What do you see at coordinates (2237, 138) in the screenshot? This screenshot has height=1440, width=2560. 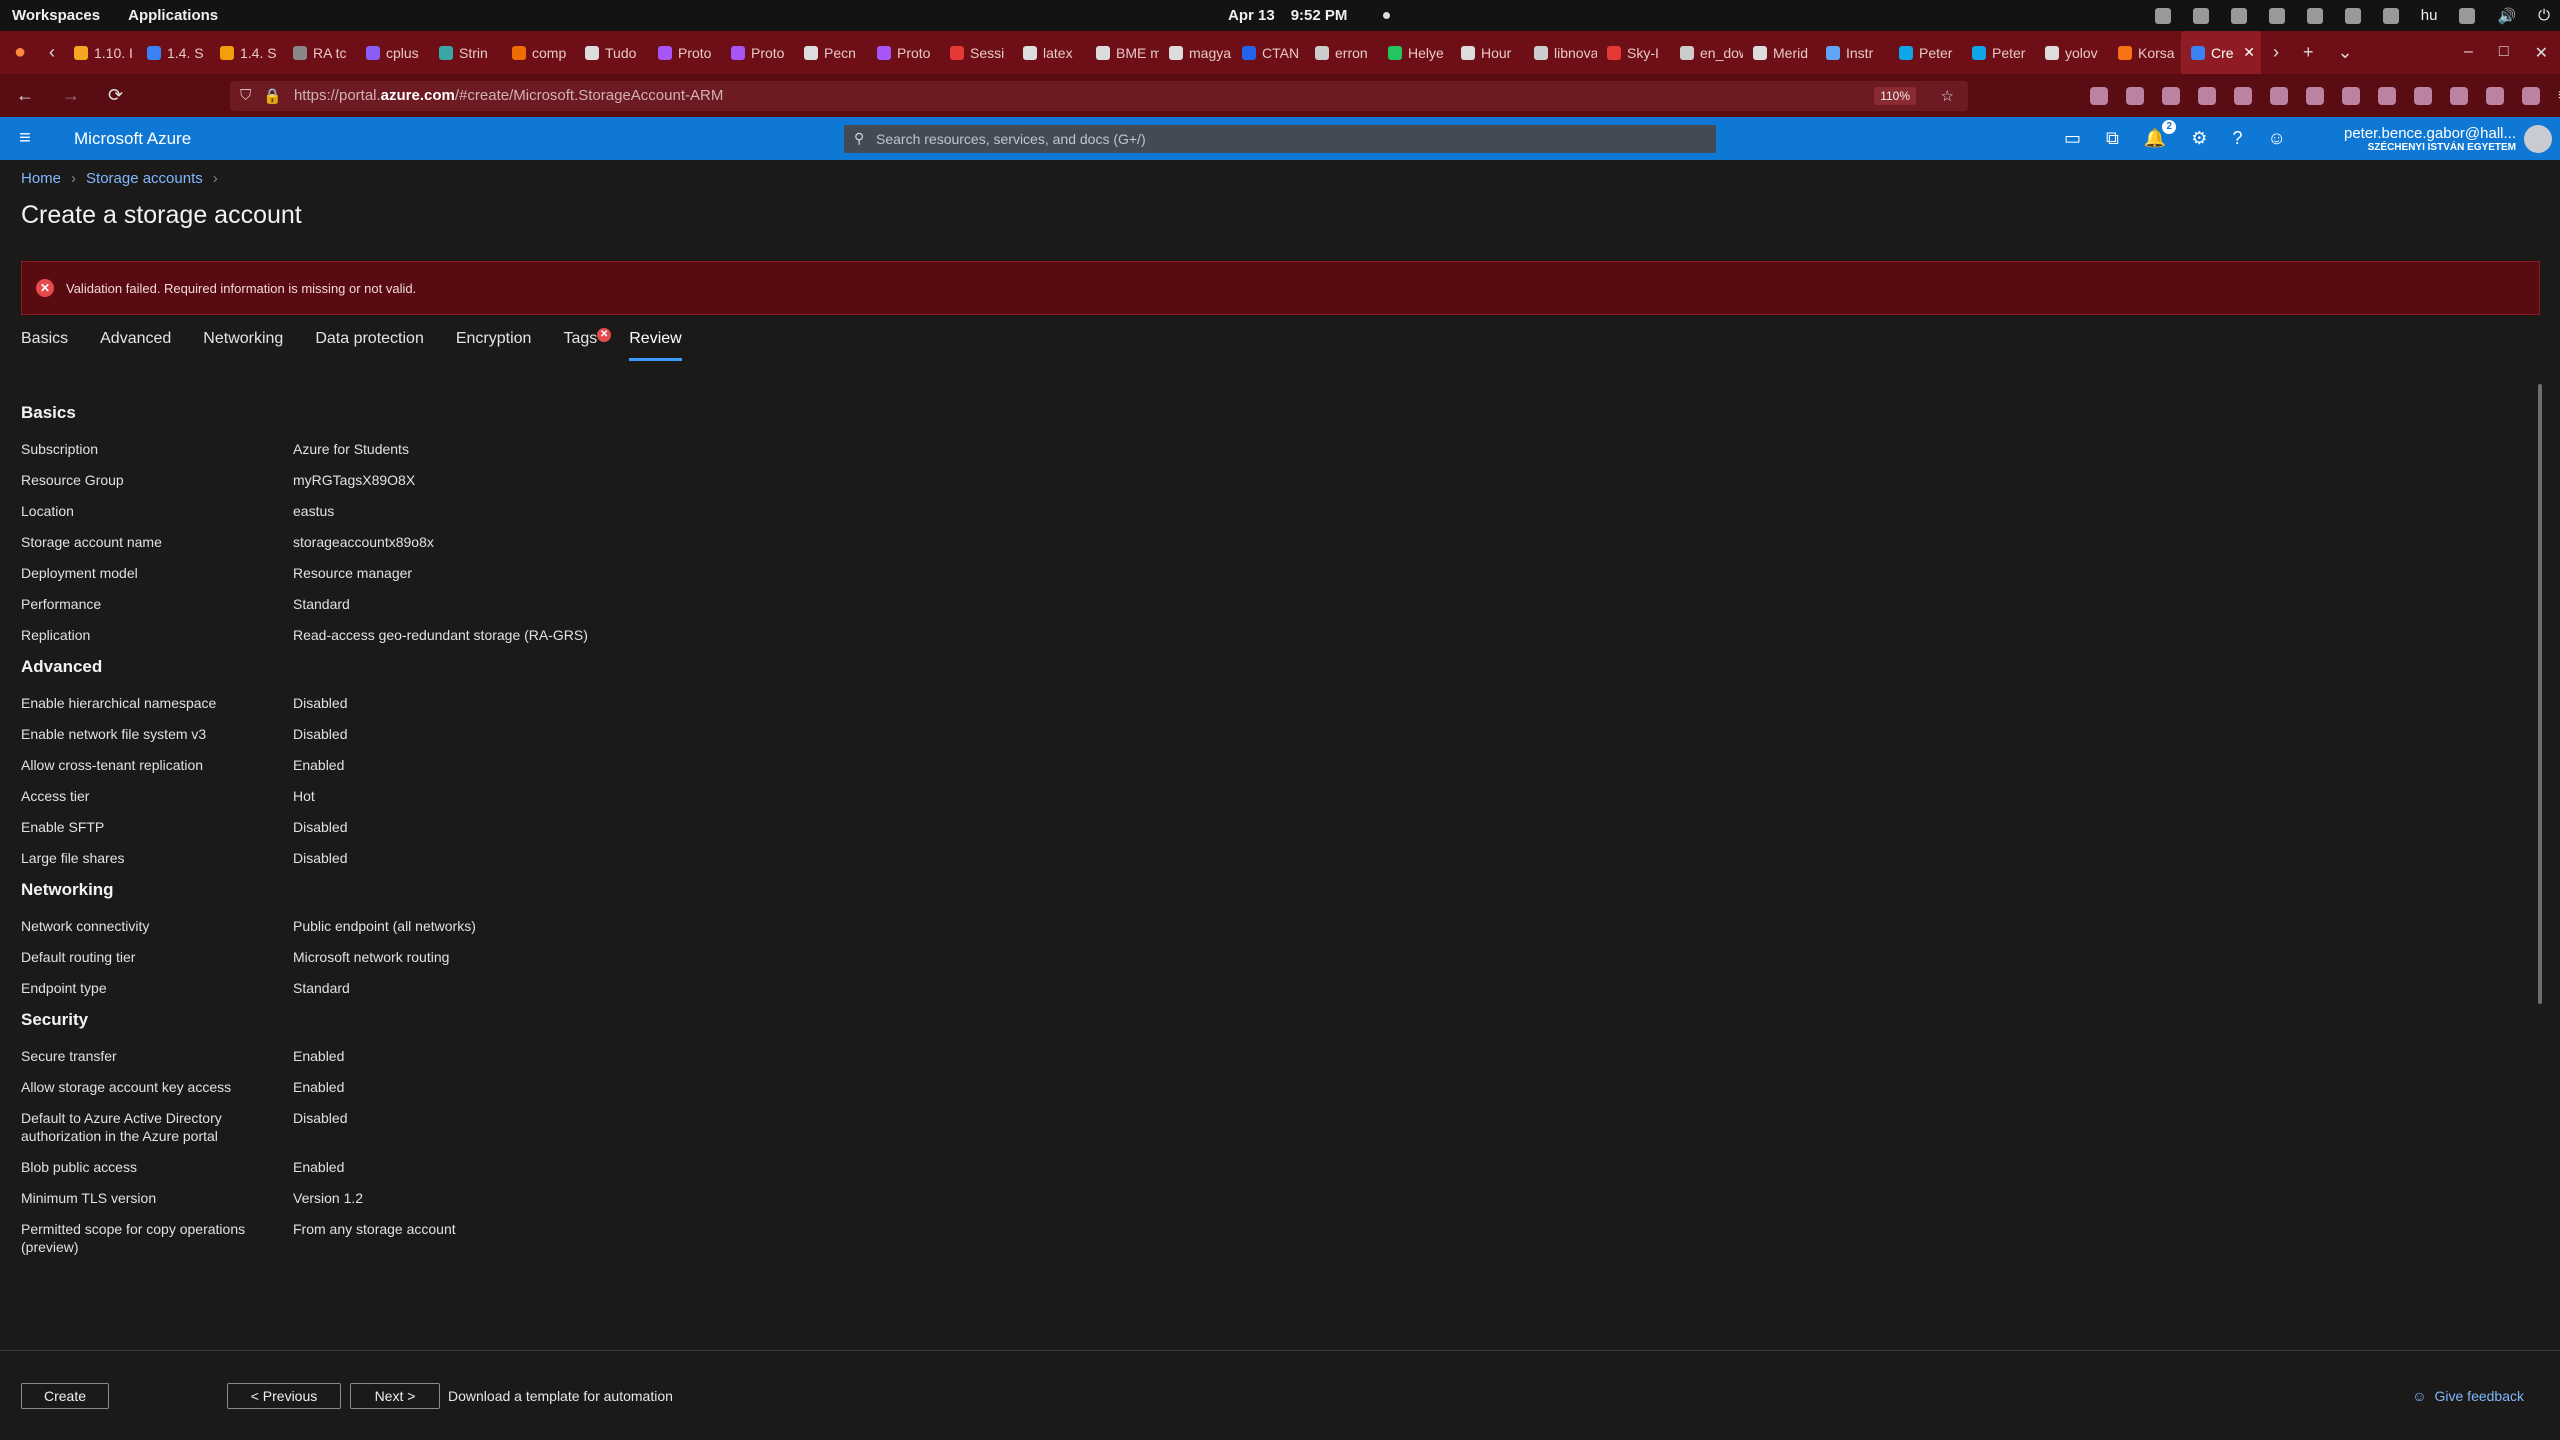 I see `help-icon: ?` at bounding box center [2237, 138].